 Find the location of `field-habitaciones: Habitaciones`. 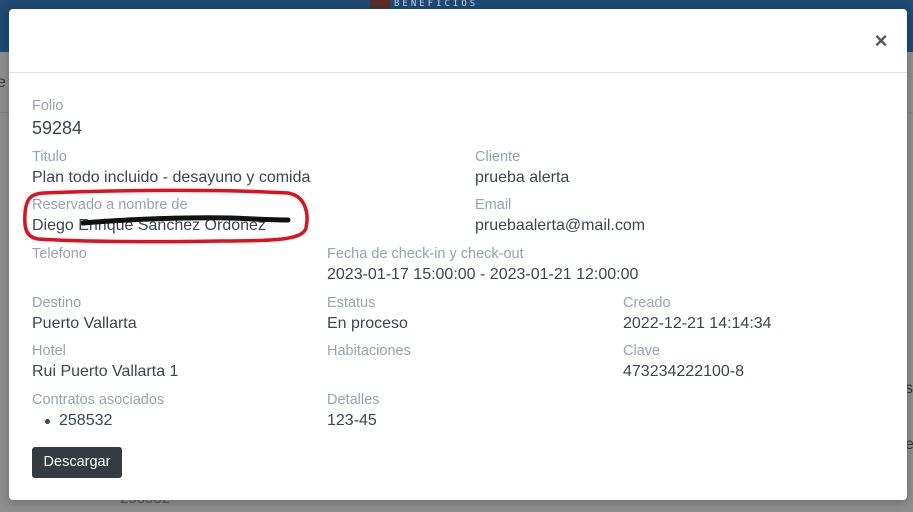

field-habitaciones: Habitaciones is located at coordinates (369, 351).